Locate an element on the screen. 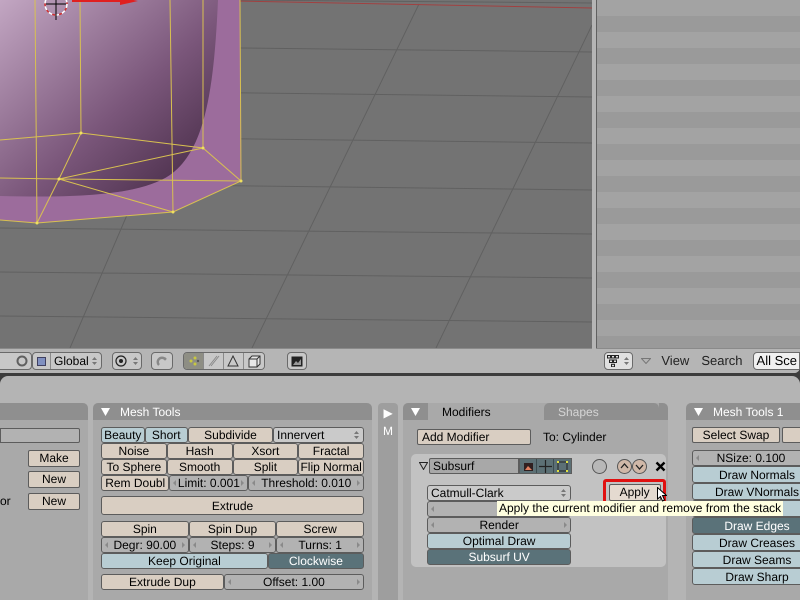  field-label: or is located at coordinates (5, 501).